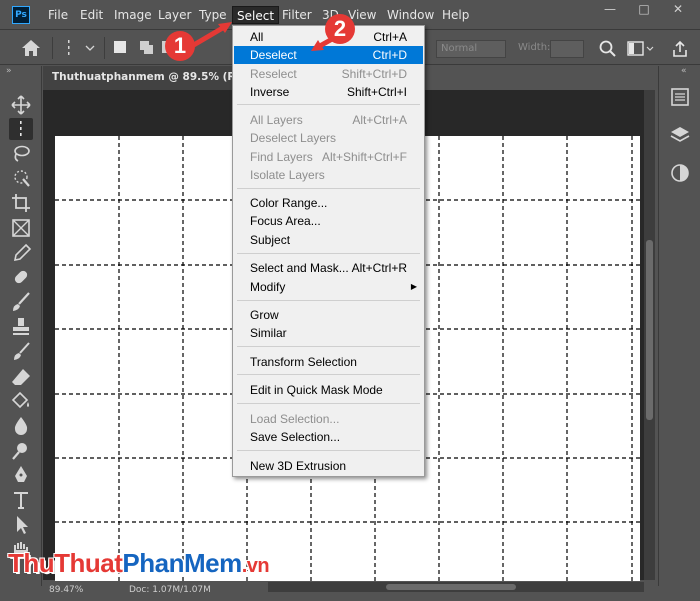 This screenshot has height=601, width=700. I want to click on brush-tool-icon, so click(21, 302).